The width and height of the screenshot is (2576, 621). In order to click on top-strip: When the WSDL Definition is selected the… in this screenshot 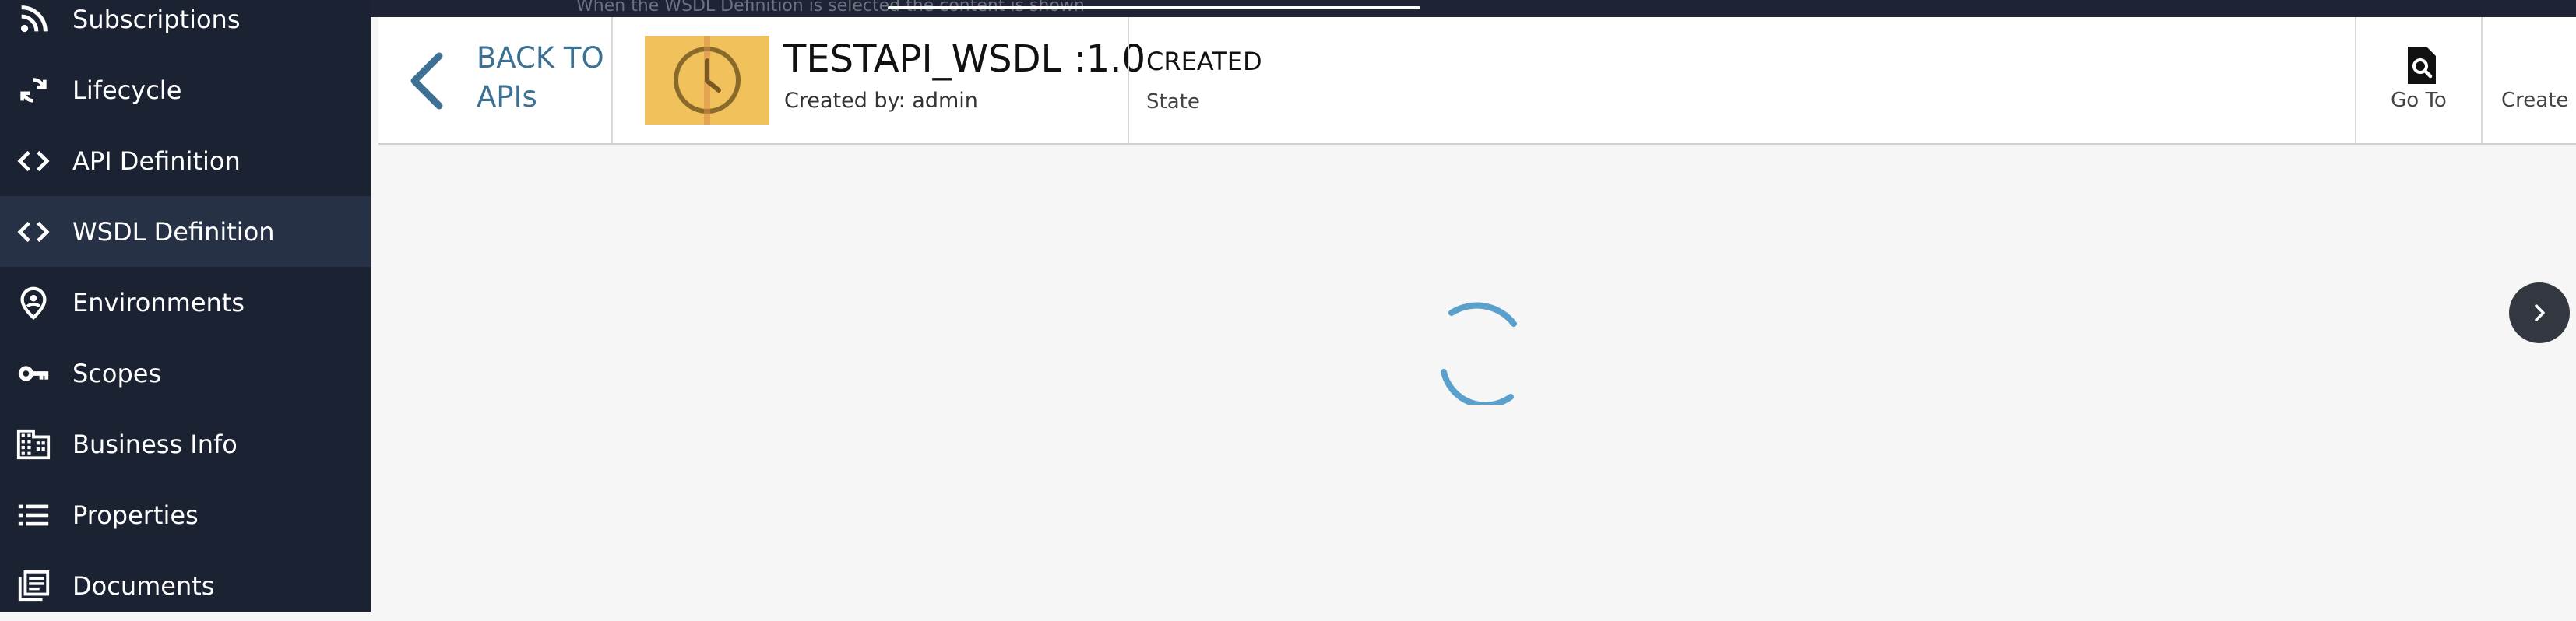, I will do `click(1288, 8)`.